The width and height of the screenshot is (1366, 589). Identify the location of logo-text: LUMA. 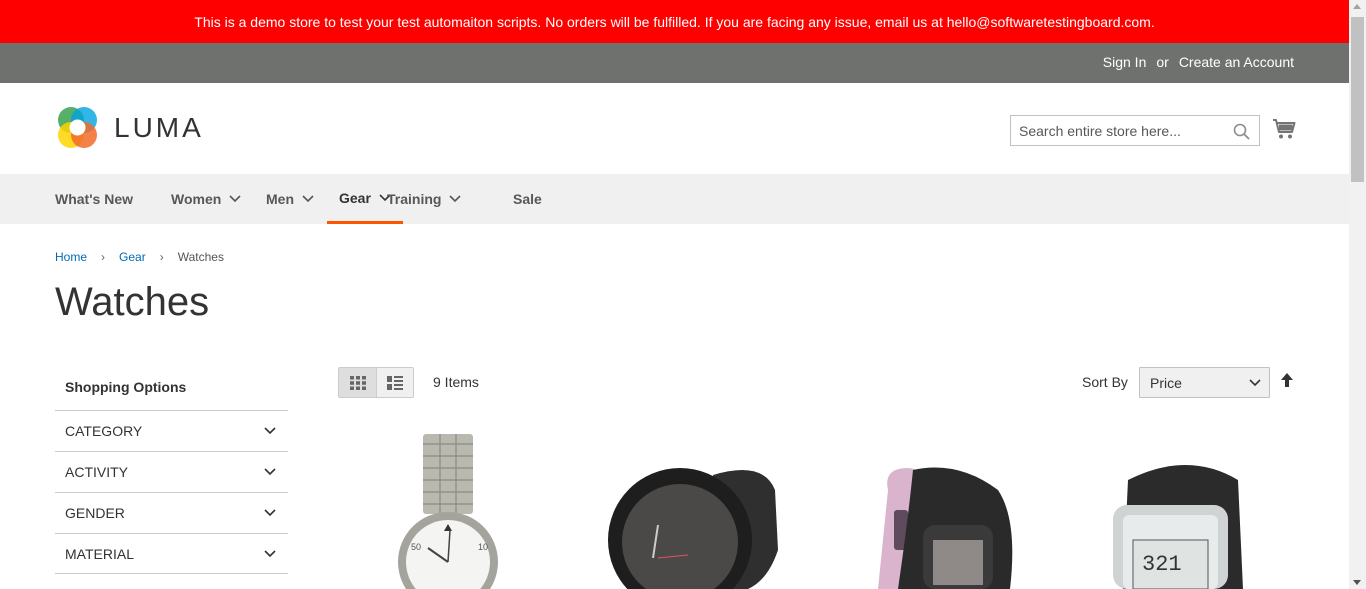
(159, 127).